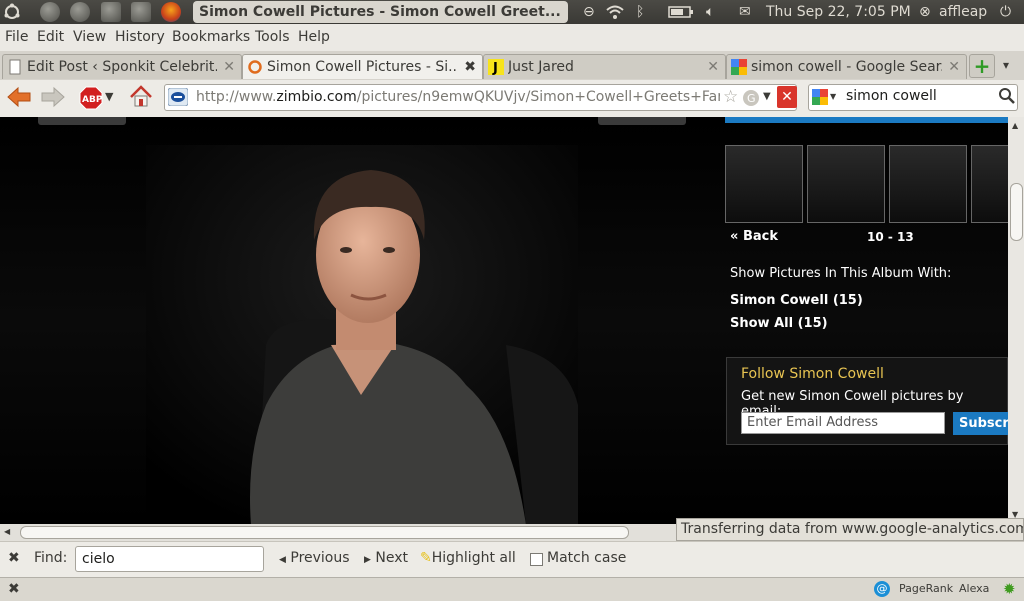 The image size is (1024, 601). I want to click on tab-edit-post: Edit Post ‹ Sponkit Celebrit... ✕, so click(122, 66).